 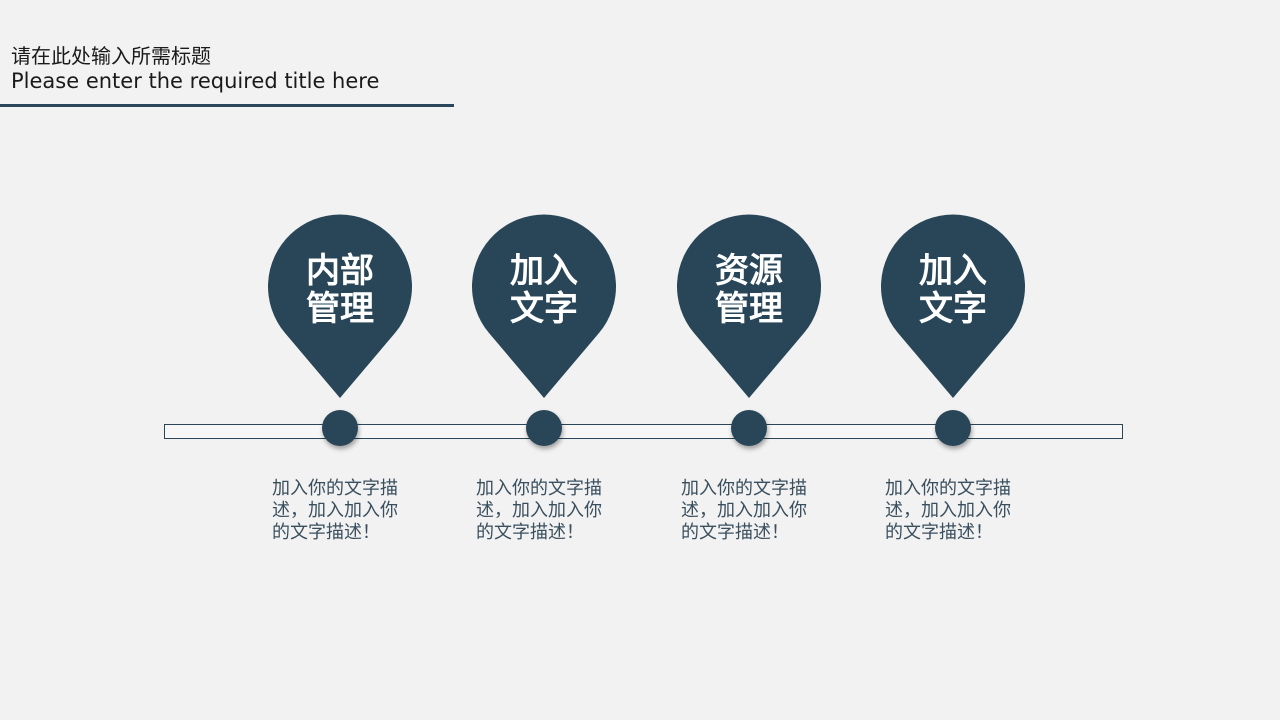 I want to click on step-title-line-1: 内部, so click(x=340, y=271).